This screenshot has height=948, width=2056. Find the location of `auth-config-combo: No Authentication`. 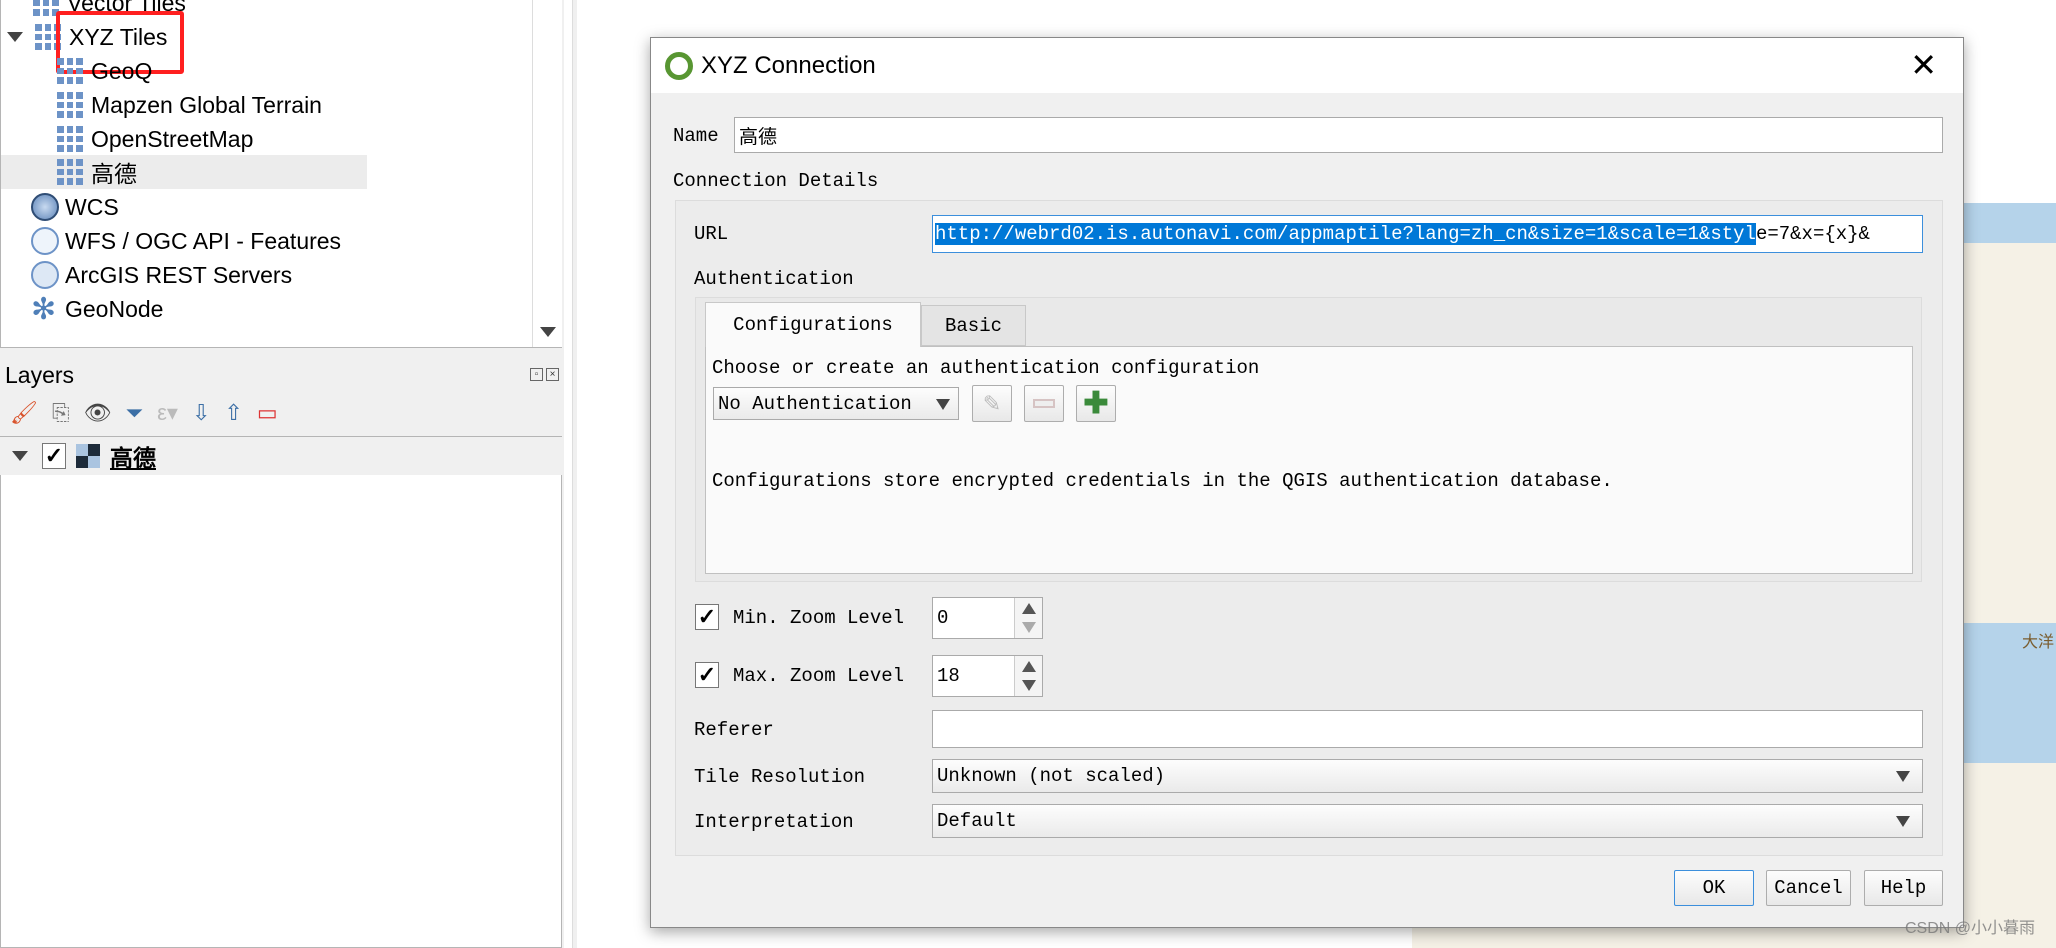

auth-config-combo: No Authentication is located at coordinates (836, 403).